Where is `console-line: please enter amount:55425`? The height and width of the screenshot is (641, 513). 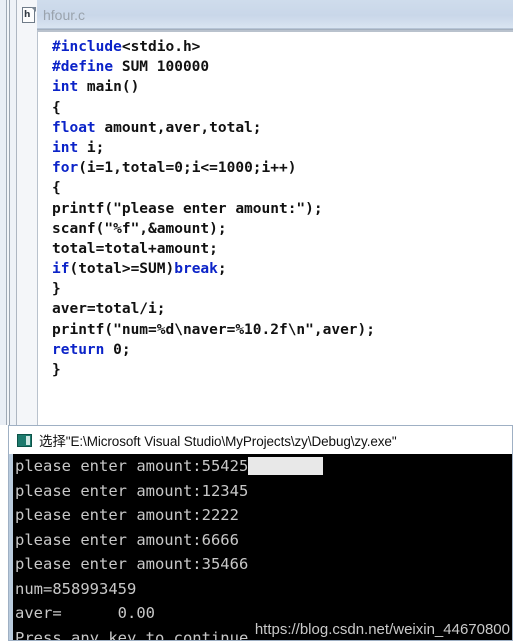
console-line: please enter amount:55425 is located at coordinates (169, 466).